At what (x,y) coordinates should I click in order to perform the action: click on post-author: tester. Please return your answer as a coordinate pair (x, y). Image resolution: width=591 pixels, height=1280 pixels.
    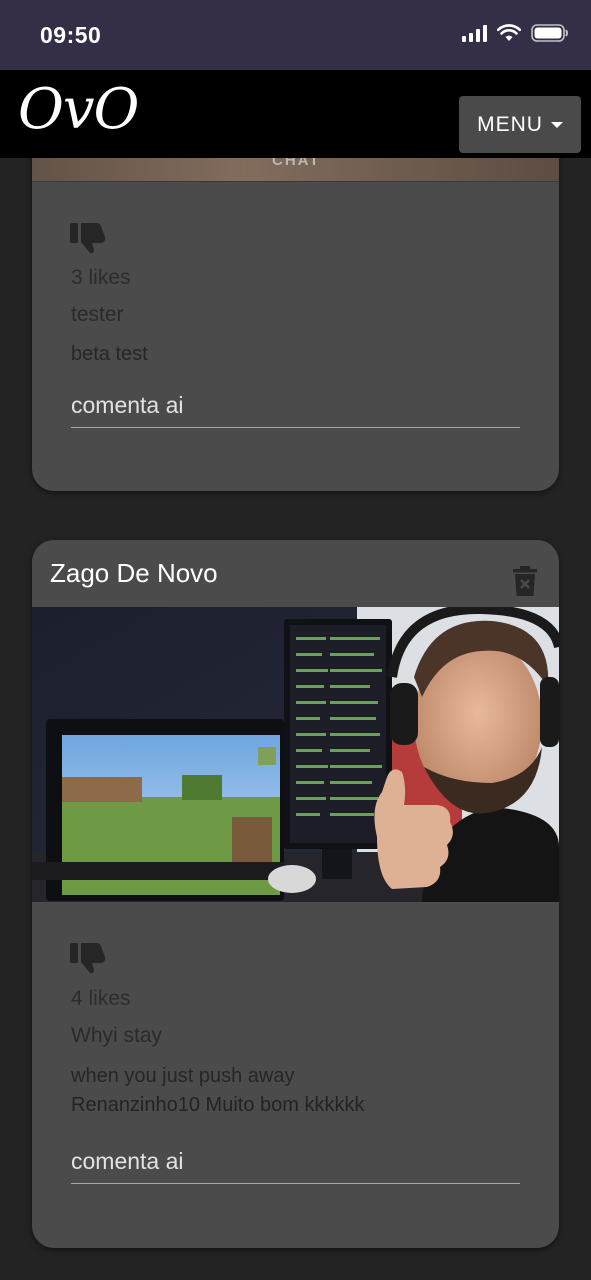
    Looking at the image, I should click on (97, 314).